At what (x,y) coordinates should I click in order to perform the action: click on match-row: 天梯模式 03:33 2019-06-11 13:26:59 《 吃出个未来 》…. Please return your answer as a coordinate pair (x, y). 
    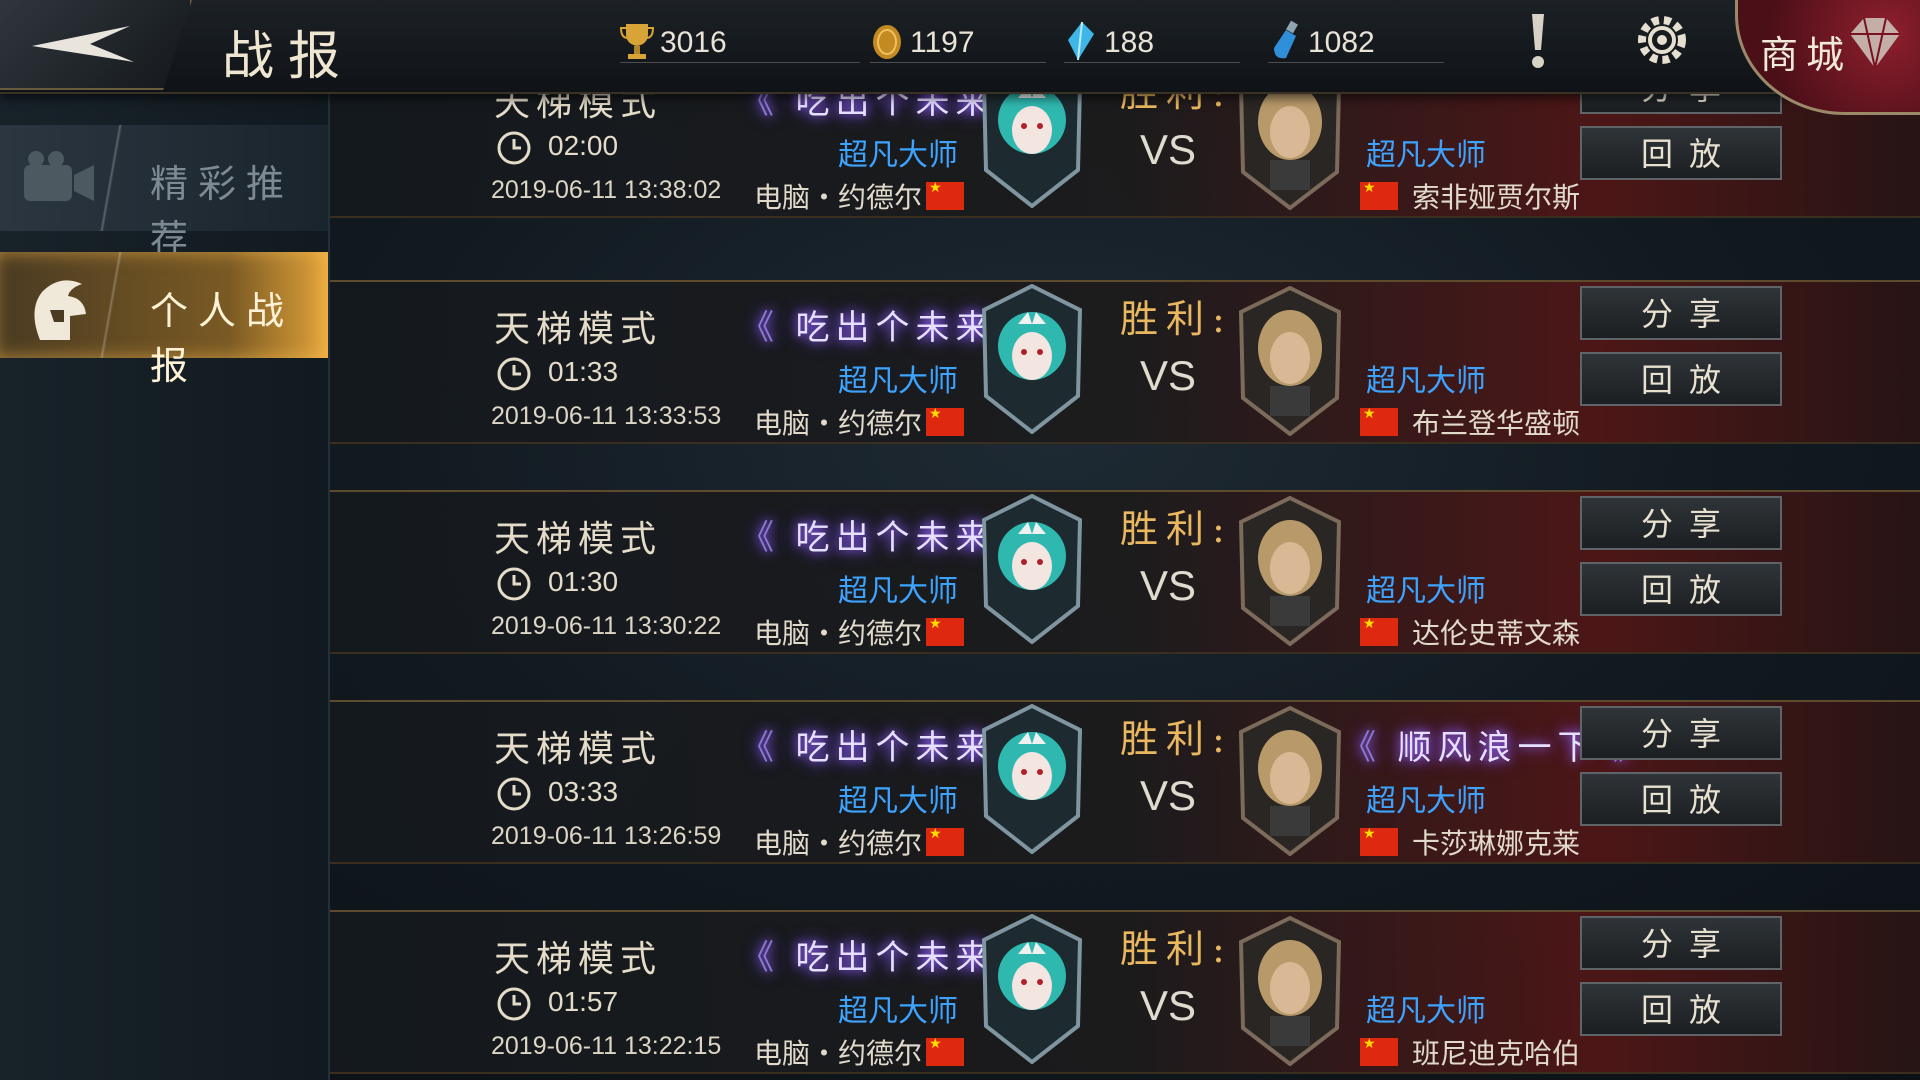
    Looking at the image, I should click on (1125, 782).